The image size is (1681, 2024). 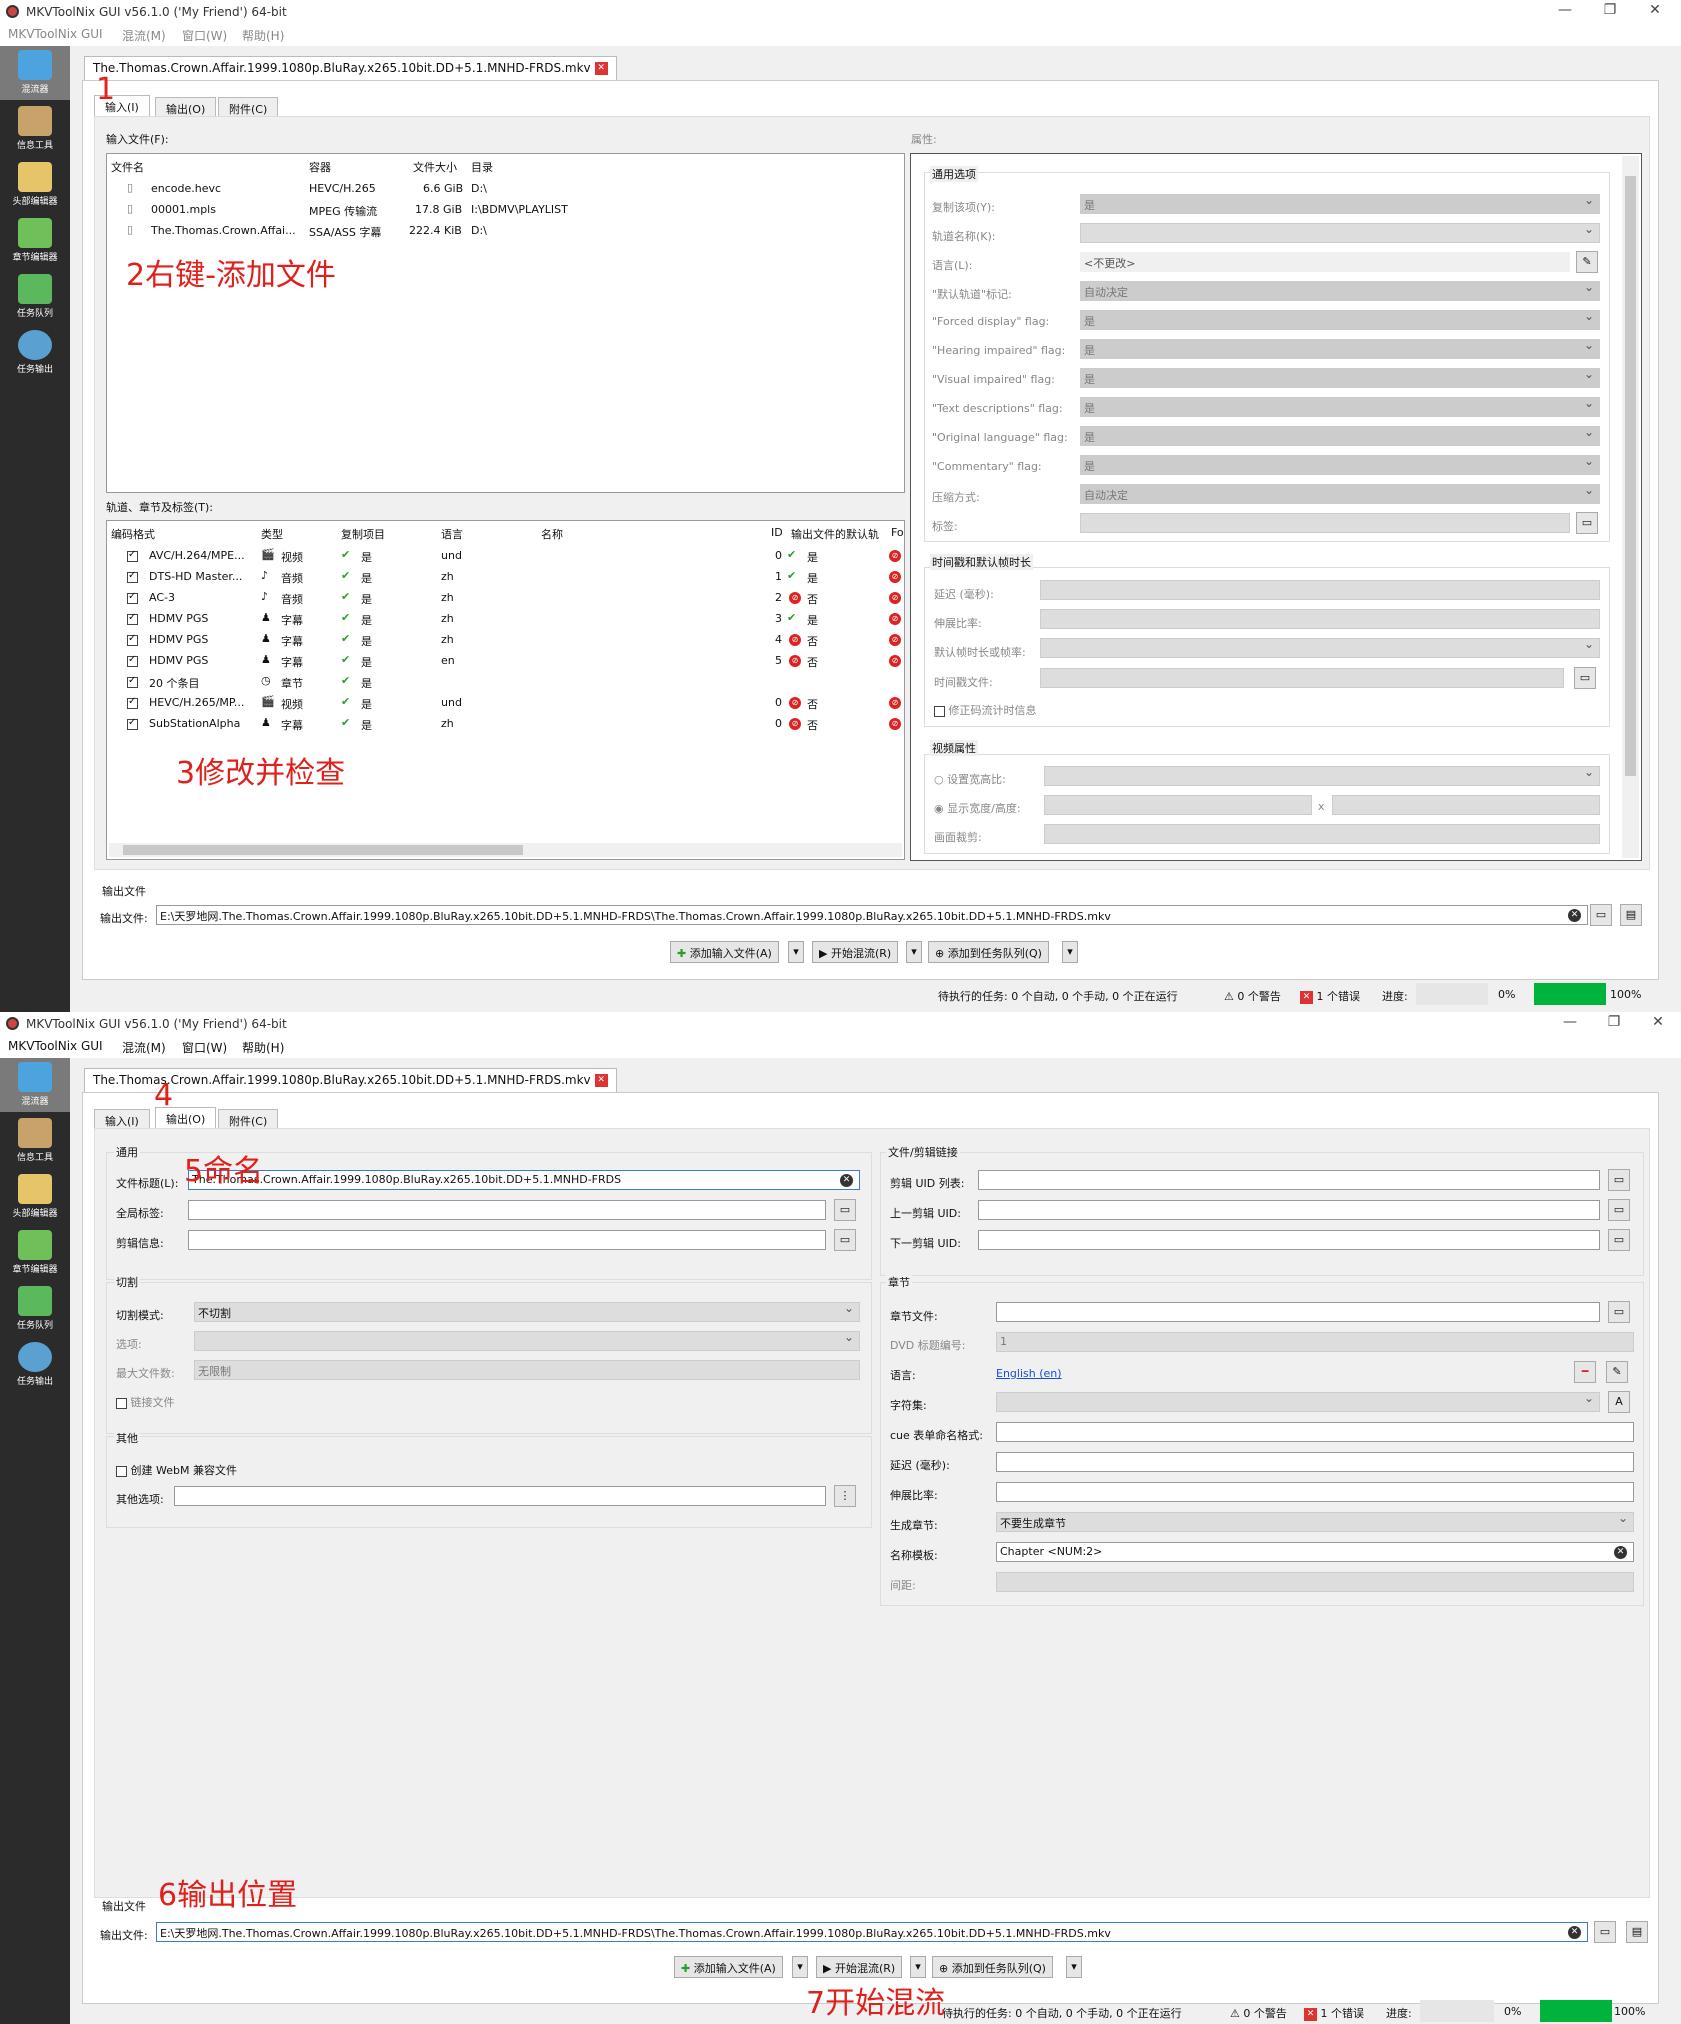 What do you see at coordinates (1315, 1342) in the screenshot?
I see `dvd-title-spin: 1` at bounding box center [1315, 1342].